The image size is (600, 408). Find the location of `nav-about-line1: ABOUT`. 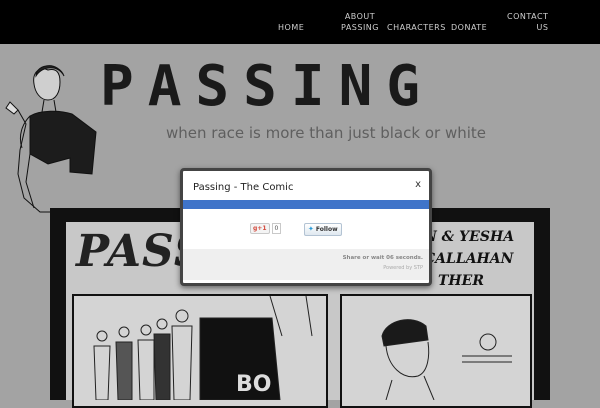

nav-about-line1: ABOUT is located at coordinates (360, 16).